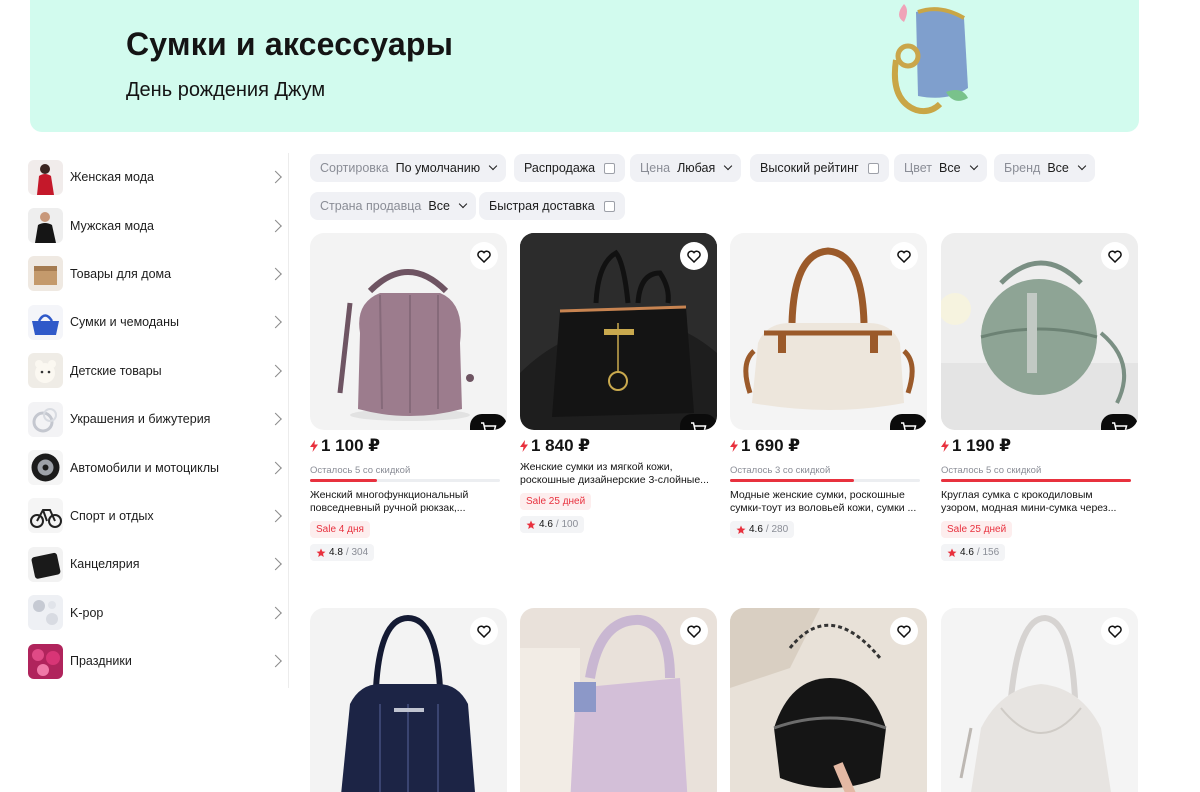 Image resolution: width=1200 pixels, height=792 pixels. I want to click on brand-dropdown: Бренд Все, so click(1044, 168).